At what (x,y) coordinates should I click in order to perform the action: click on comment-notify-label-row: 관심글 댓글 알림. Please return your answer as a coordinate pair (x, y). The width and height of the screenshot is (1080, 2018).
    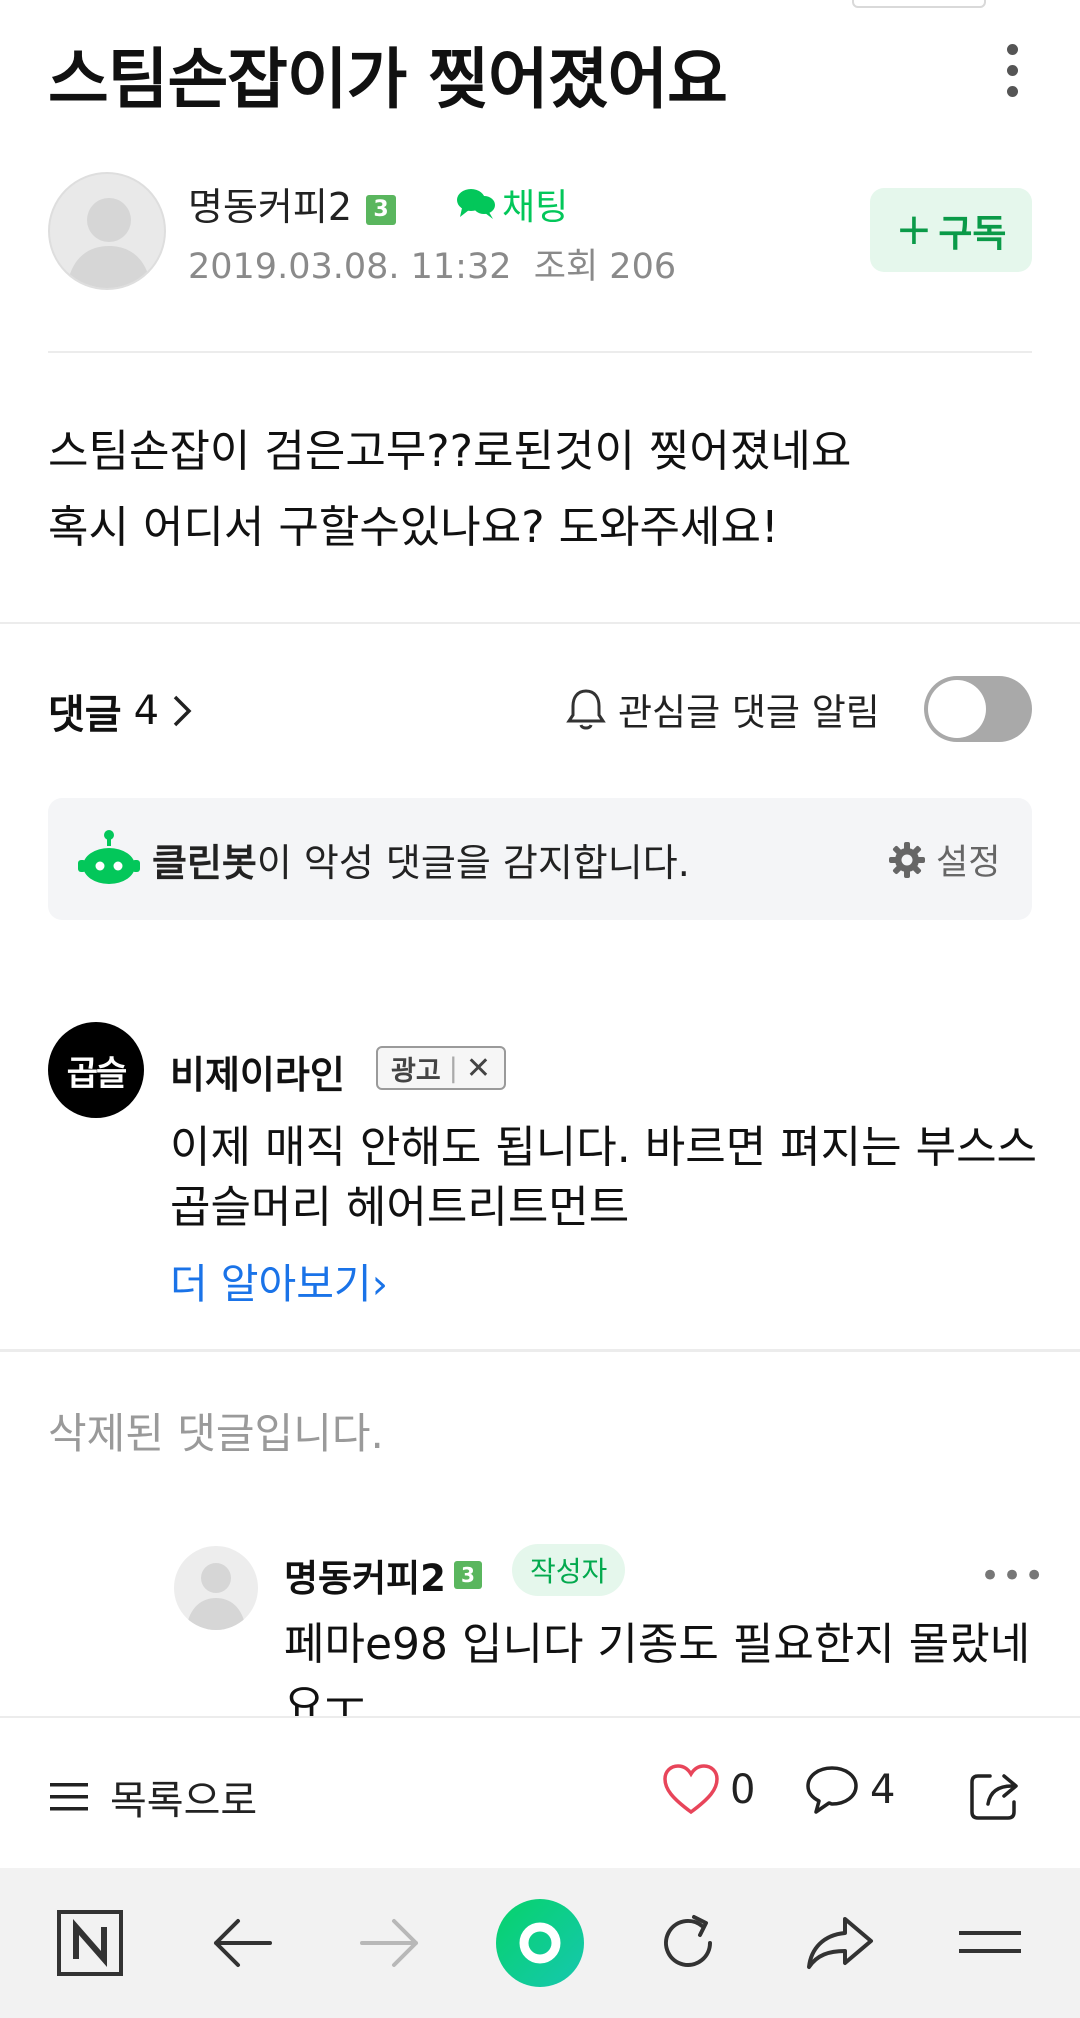
    Looking at the image, I should click on (722, 709).